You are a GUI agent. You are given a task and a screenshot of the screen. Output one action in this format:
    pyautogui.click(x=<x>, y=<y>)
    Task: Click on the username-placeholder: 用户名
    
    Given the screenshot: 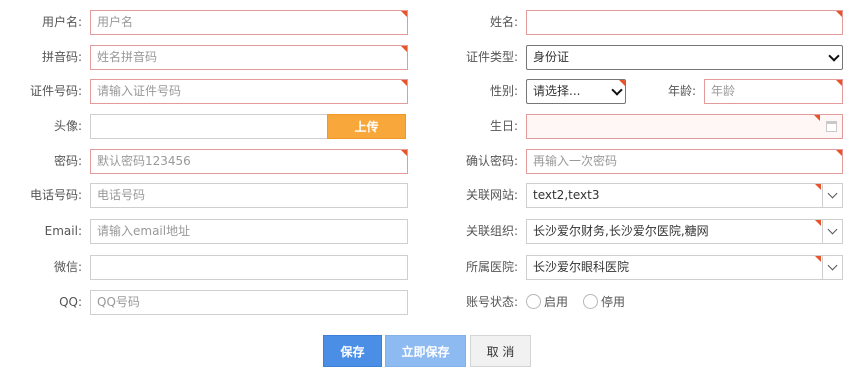 What is the action you would take?
    pyautogui.click(x=115, y=22)
    